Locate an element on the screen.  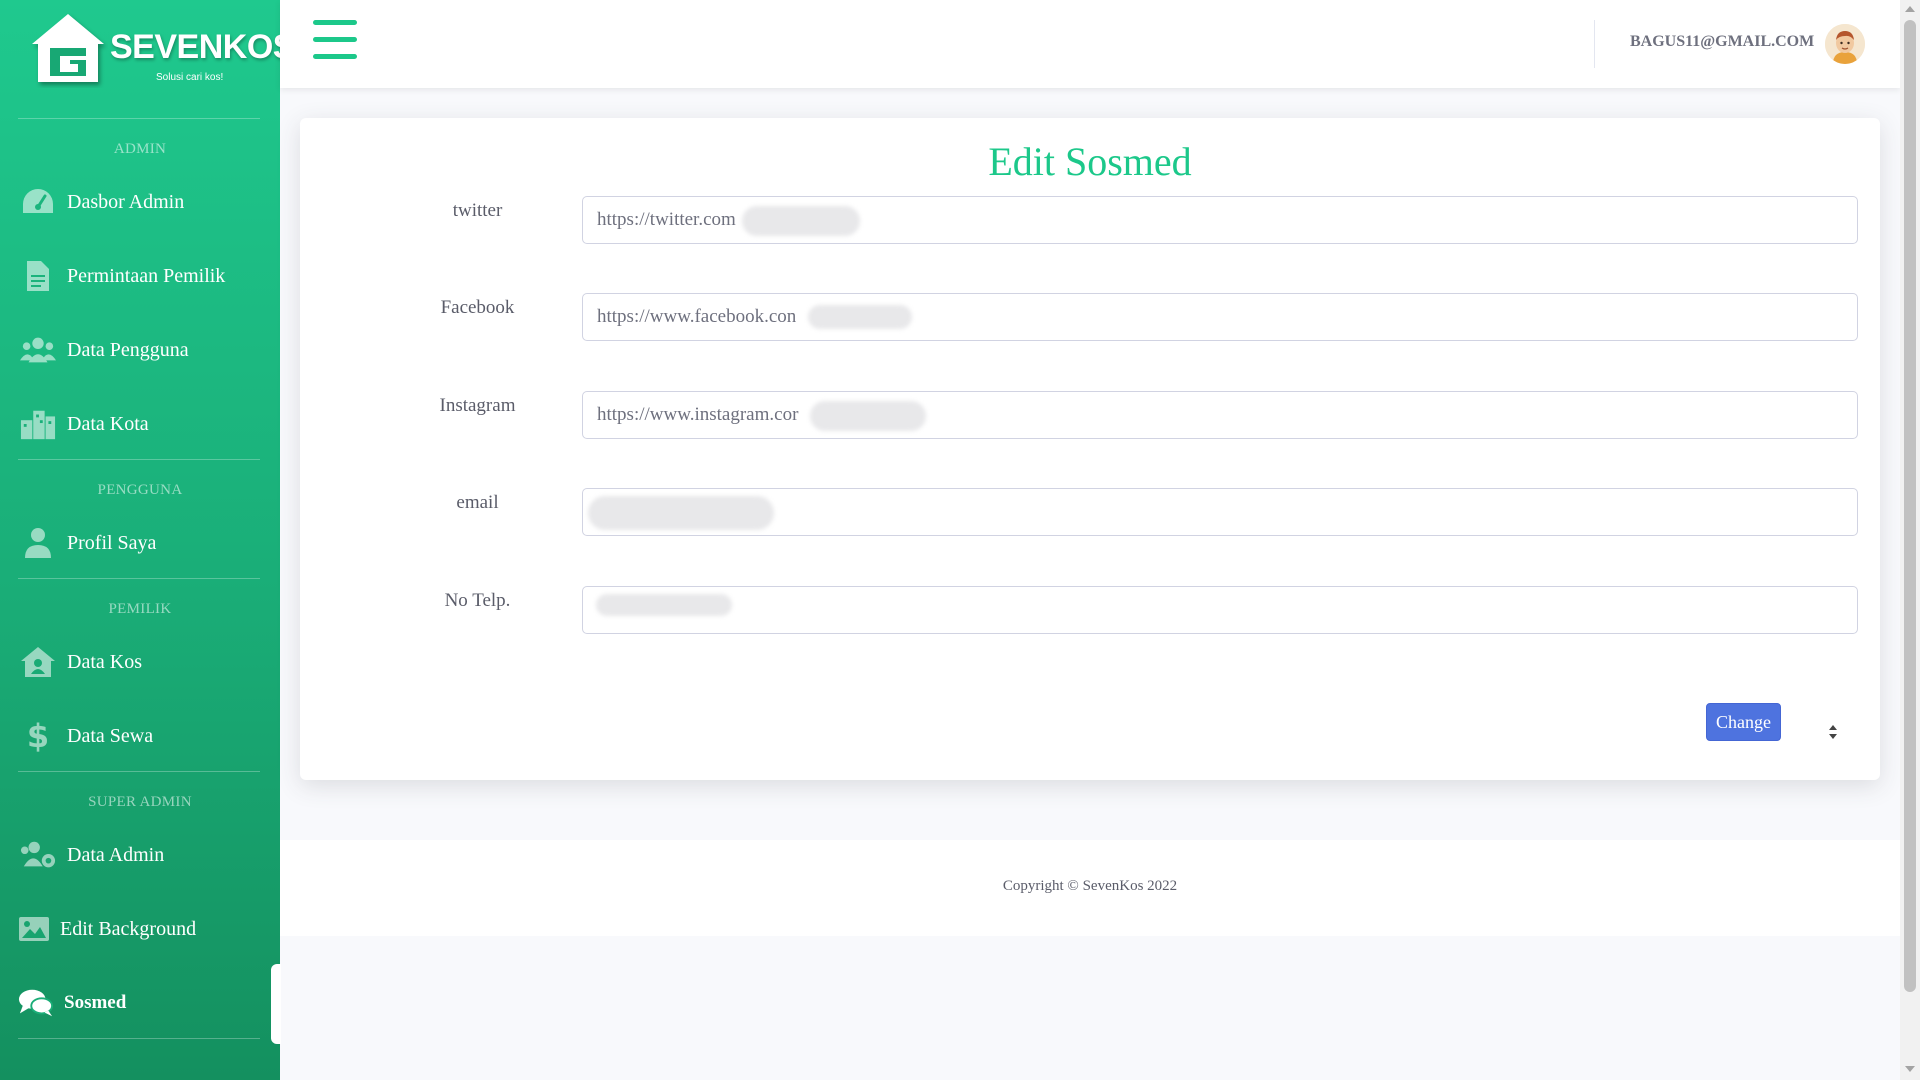
sidebar-item-dasbor-admin: Dasbor Admin is located at coordinates (136, 202).